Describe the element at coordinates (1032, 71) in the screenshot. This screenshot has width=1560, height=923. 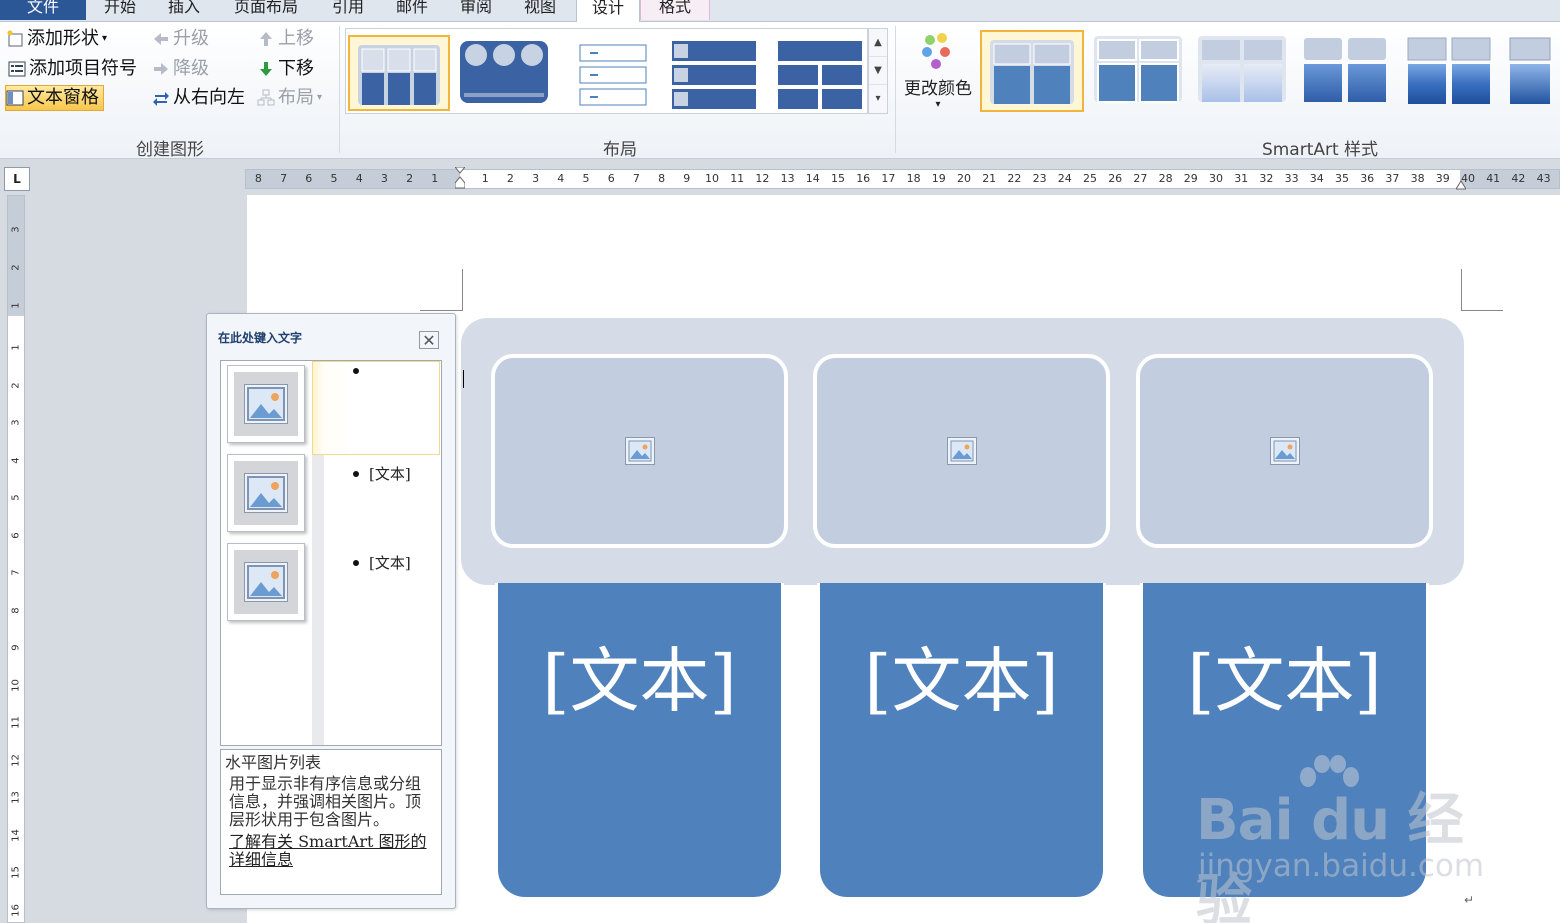
I see `style-thumb-simple-fill` at that location.